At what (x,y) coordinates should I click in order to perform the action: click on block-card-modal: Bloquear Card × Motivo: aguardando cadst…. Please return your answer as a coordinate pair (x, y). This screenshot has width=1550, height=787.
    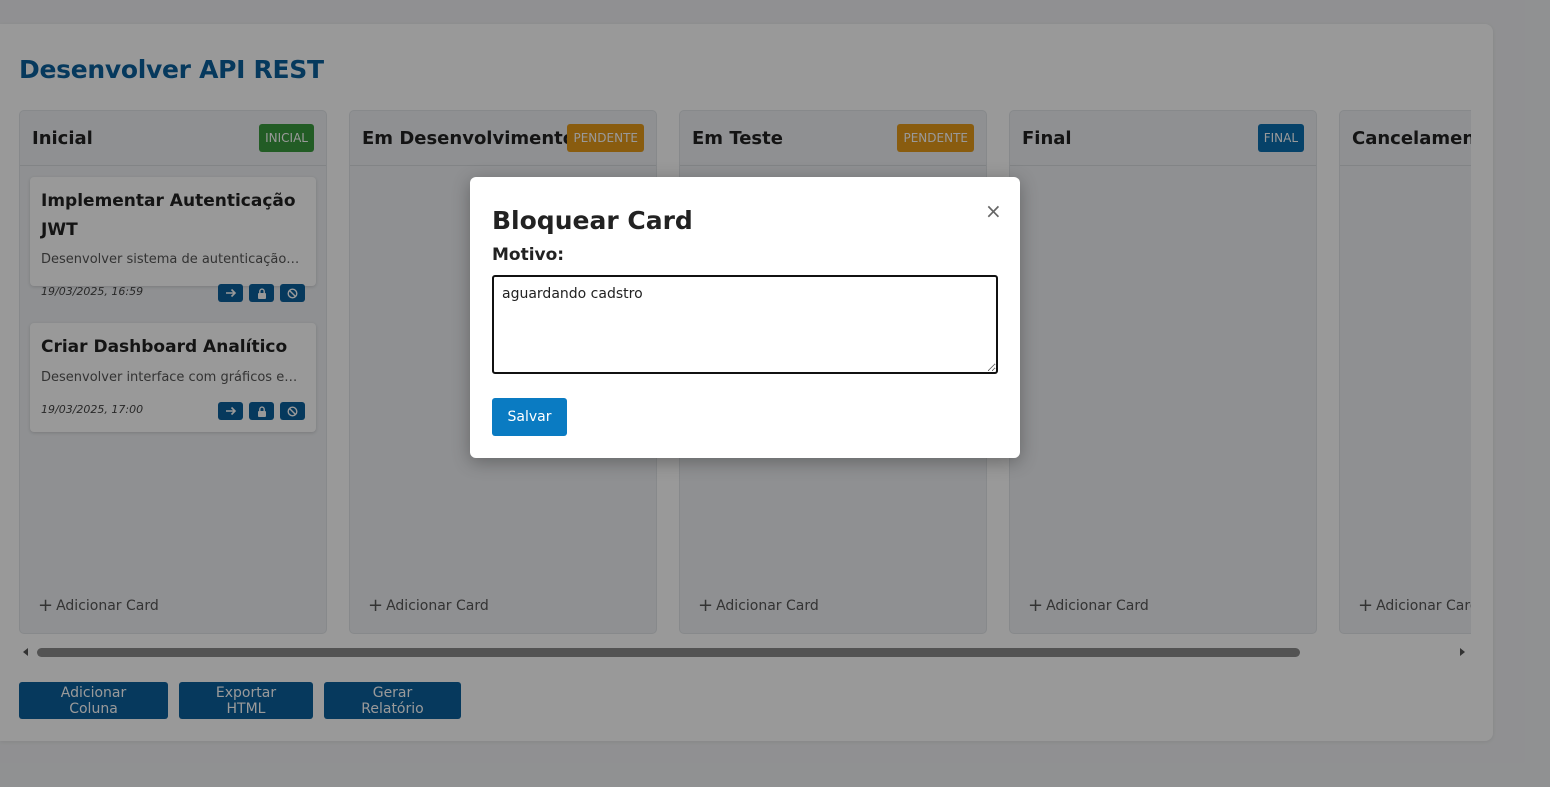
    Looking at the image, I should click on (745, 317).